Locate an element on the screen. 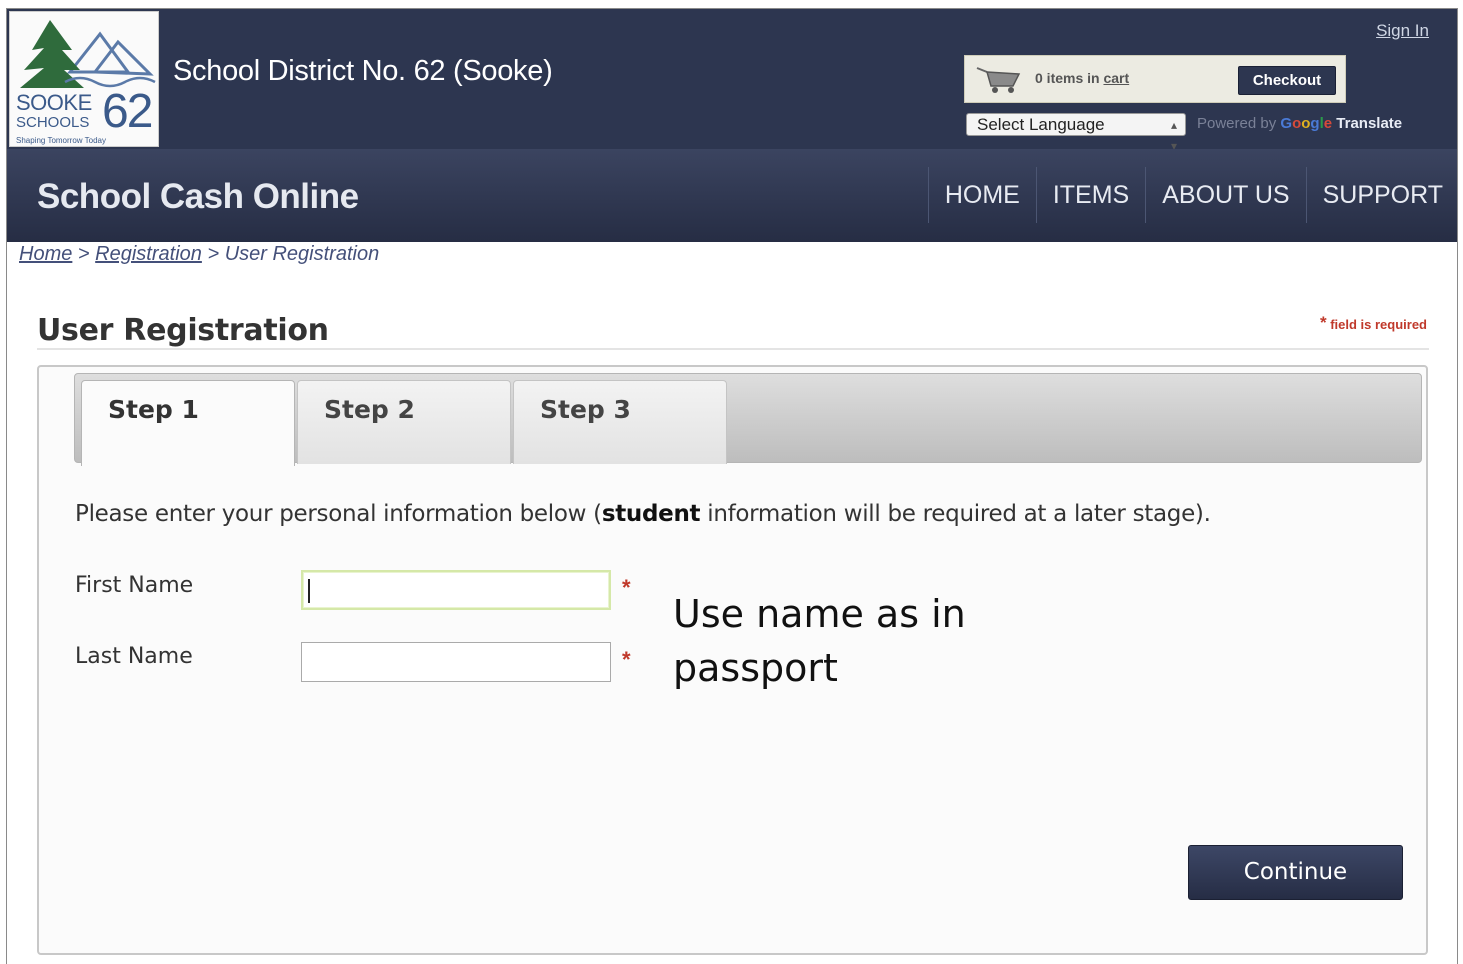 Image resolution: width=1463 pixels, height=964 pixels. language-select-value: Select Language is located at coordinates (1041, 124).